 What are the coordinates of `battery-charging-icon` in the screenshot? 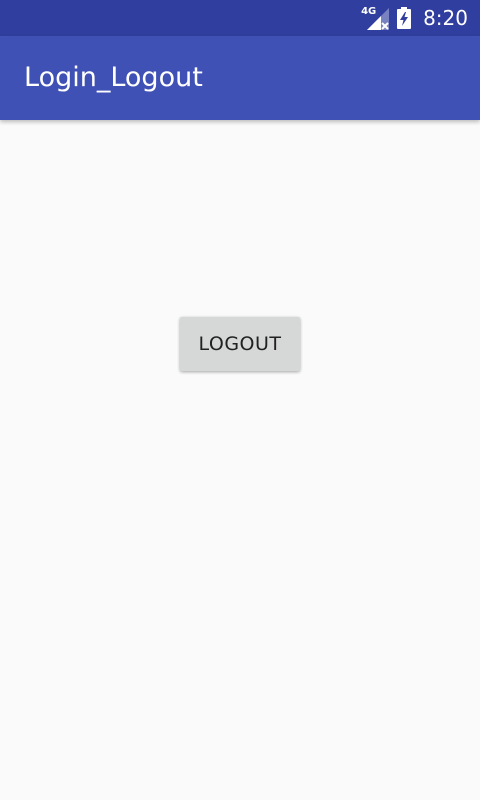 It's located at (404, 18).